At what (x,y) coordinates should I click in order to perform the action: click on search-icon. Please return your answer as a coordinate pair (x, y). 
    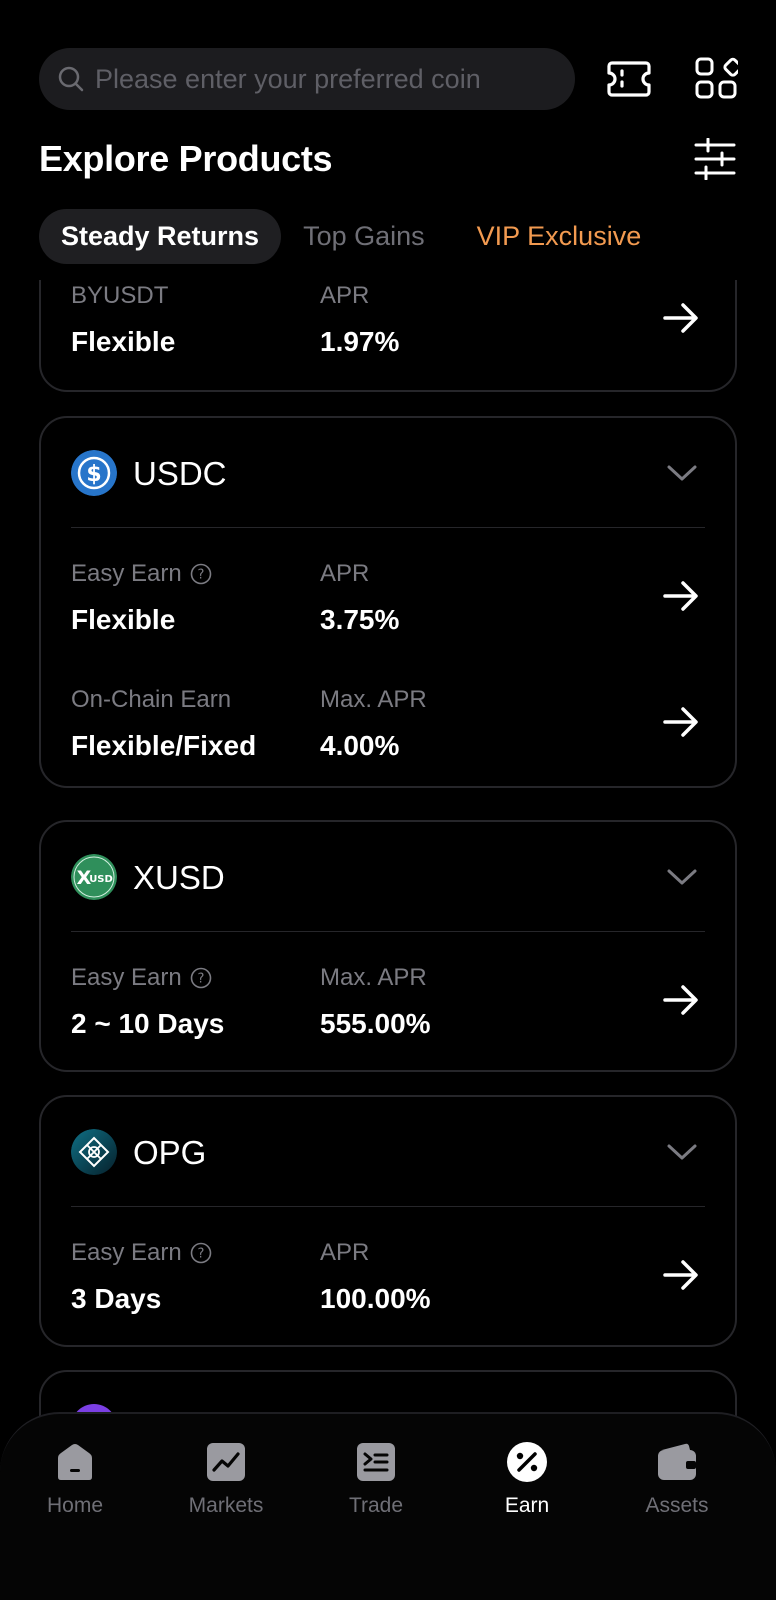
    Looking at the image, I should click on (71, 79).